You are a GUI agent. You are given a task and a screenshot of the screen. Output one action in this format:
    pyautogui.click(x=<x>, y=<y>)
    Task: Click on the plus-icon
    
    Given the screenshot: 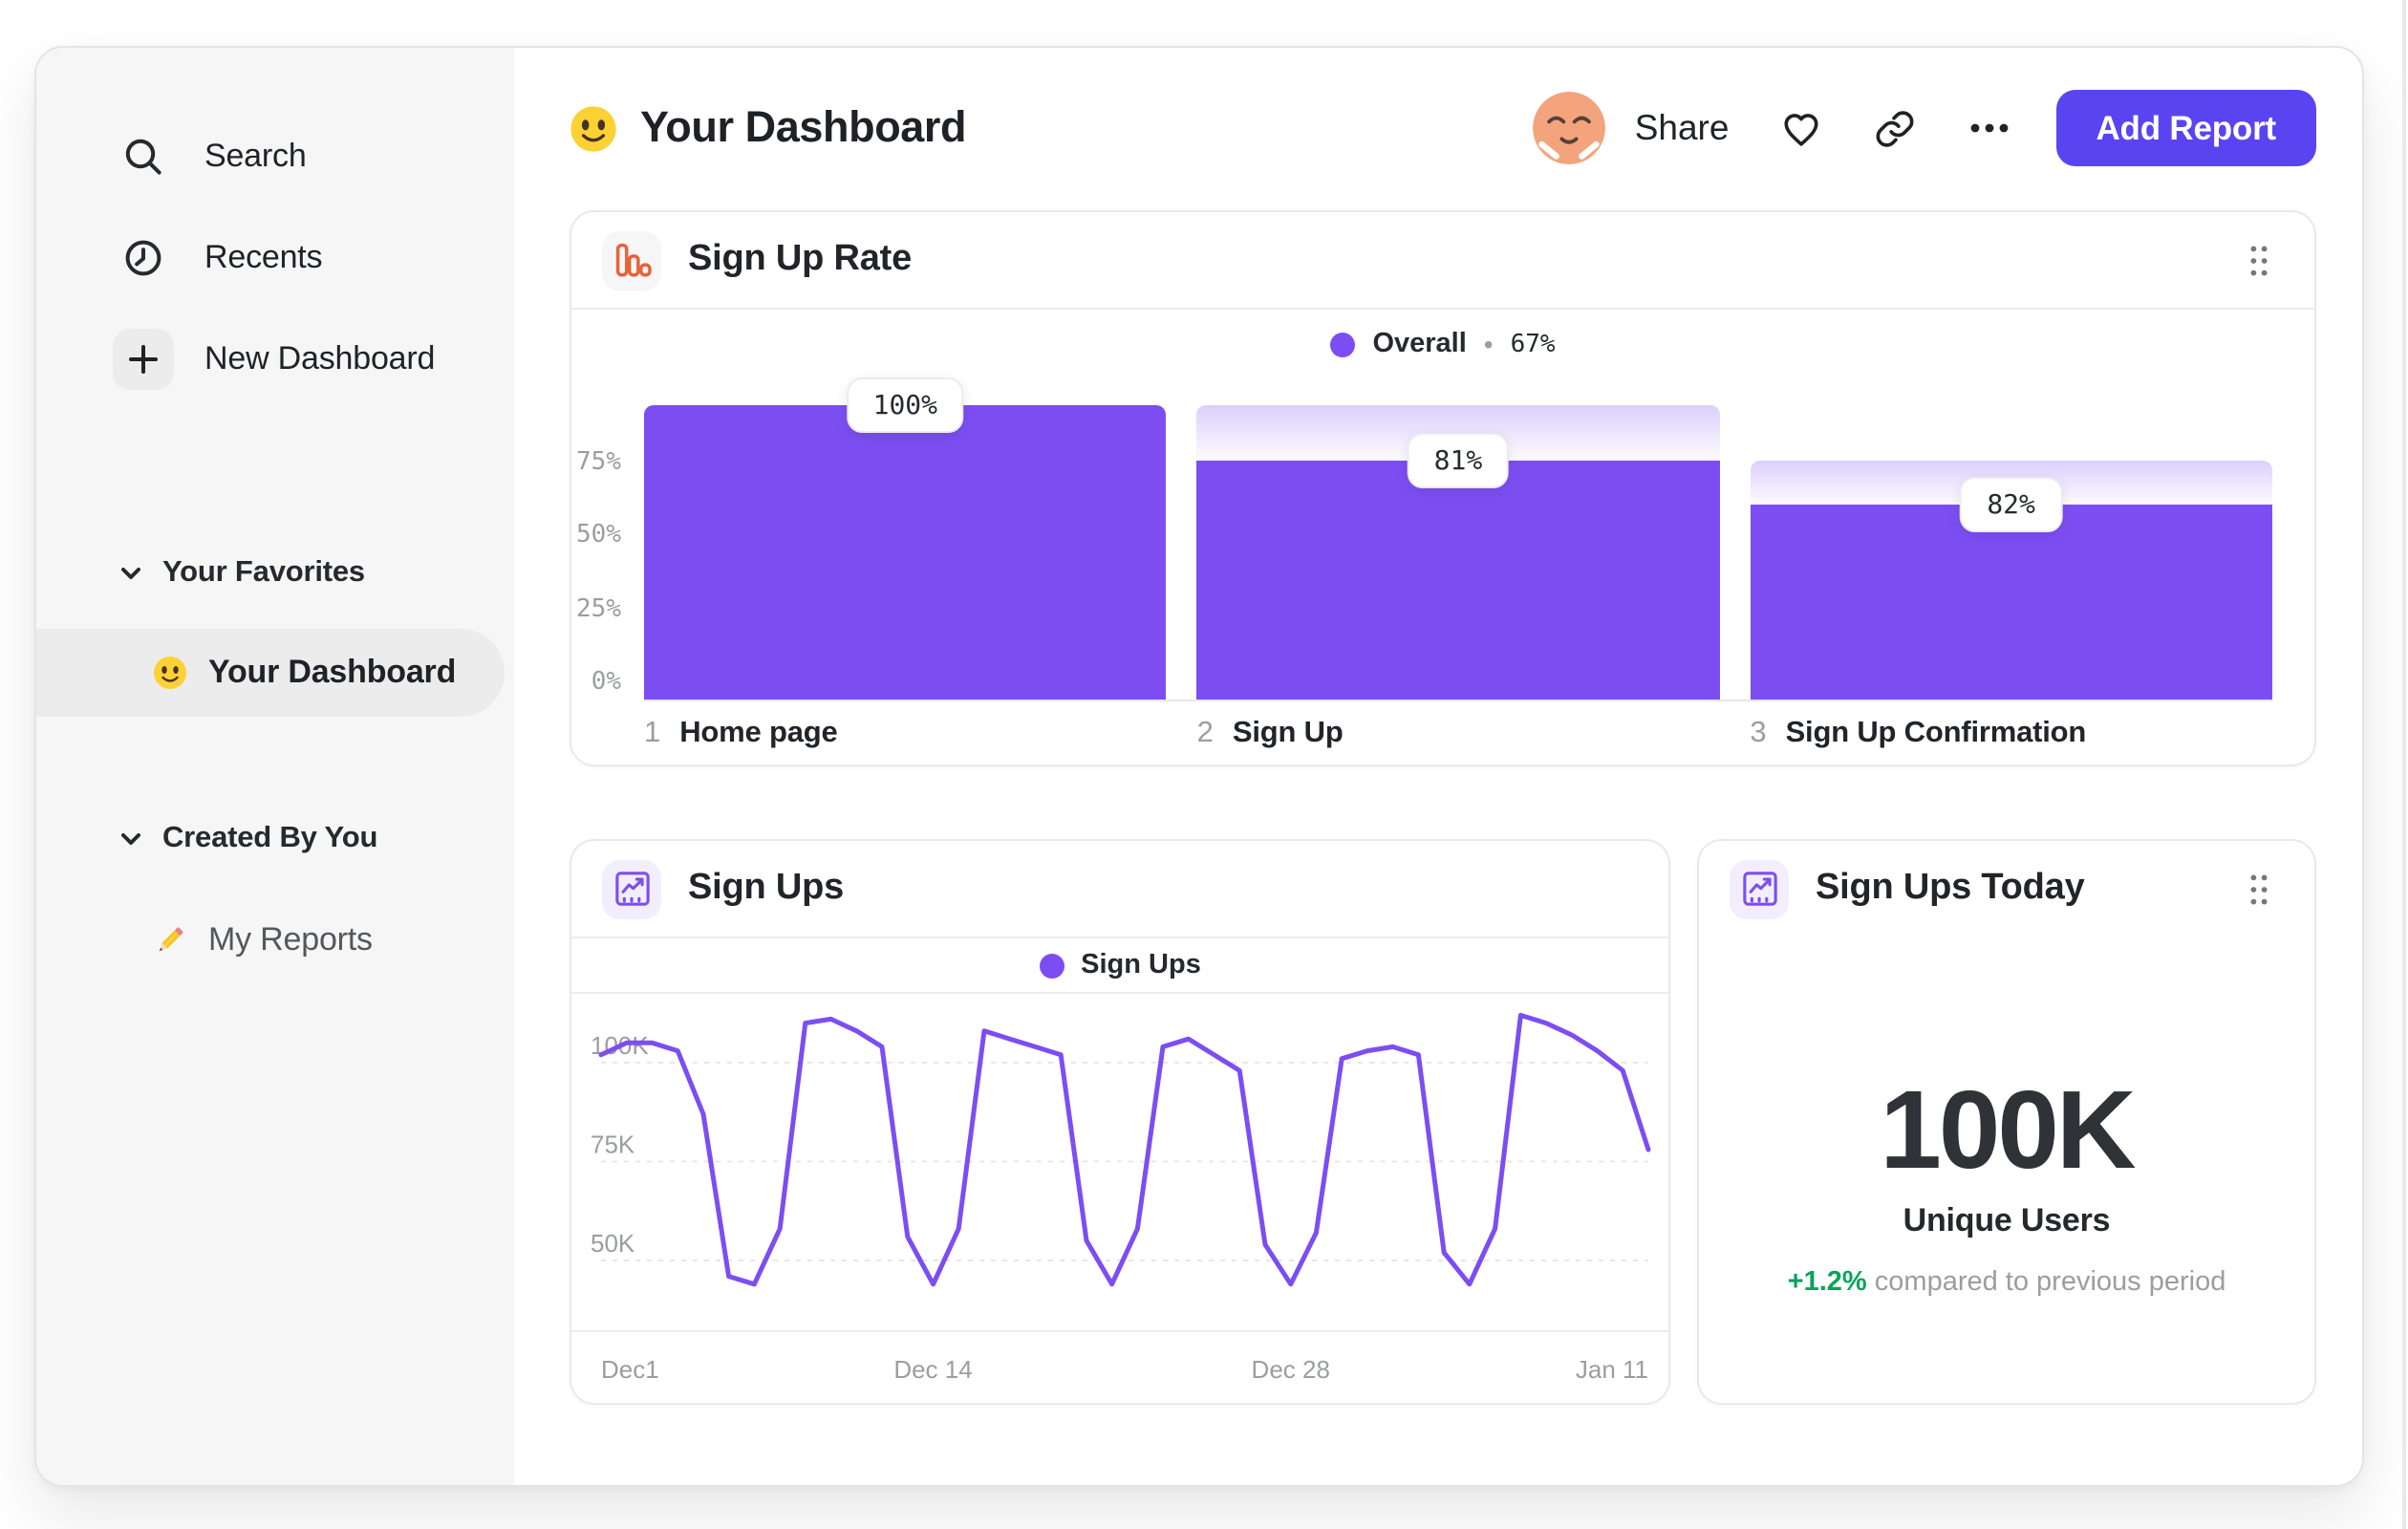 What is the action you would take?
    pyautogui.click(x=144, y=359)
    